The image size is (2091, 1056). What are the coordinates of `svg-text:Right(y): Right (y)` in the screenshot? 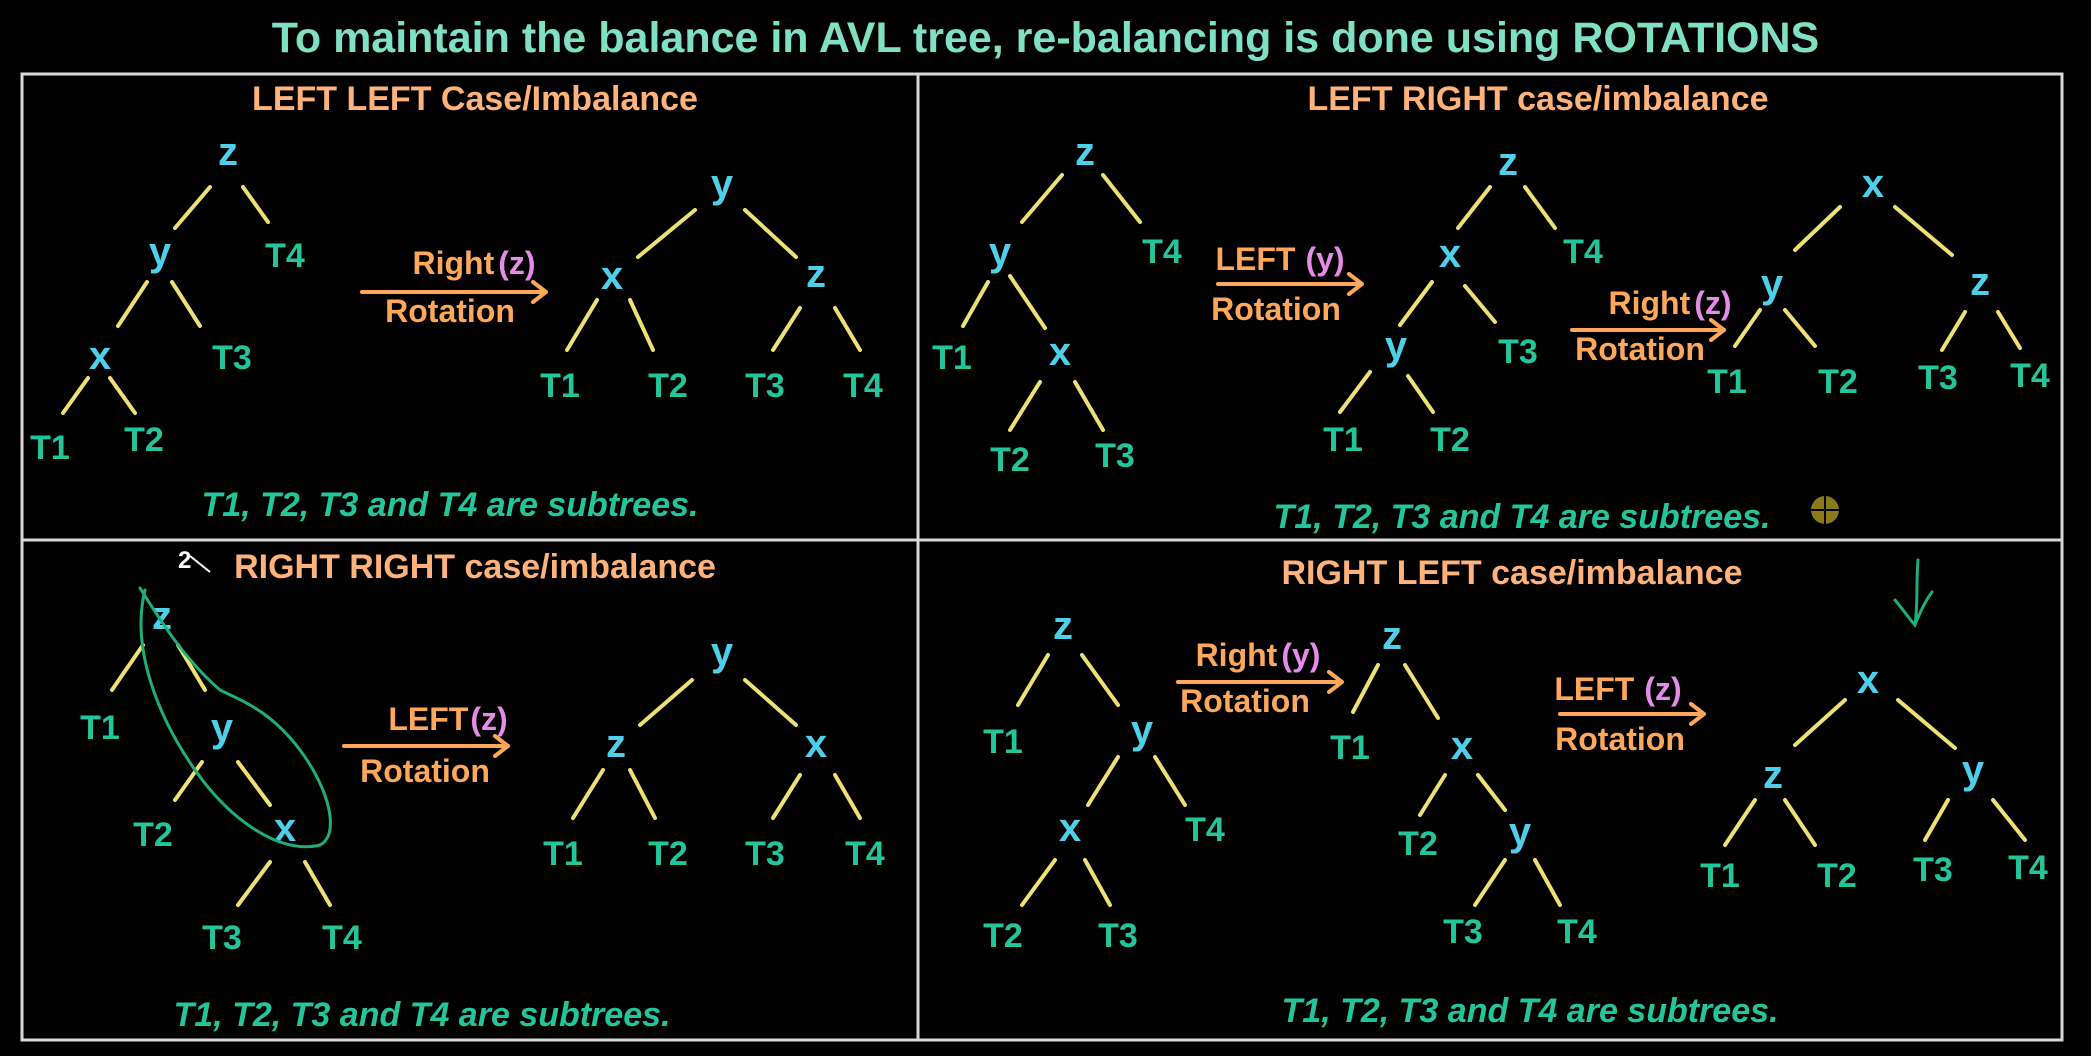 It's located at (1258, 655).